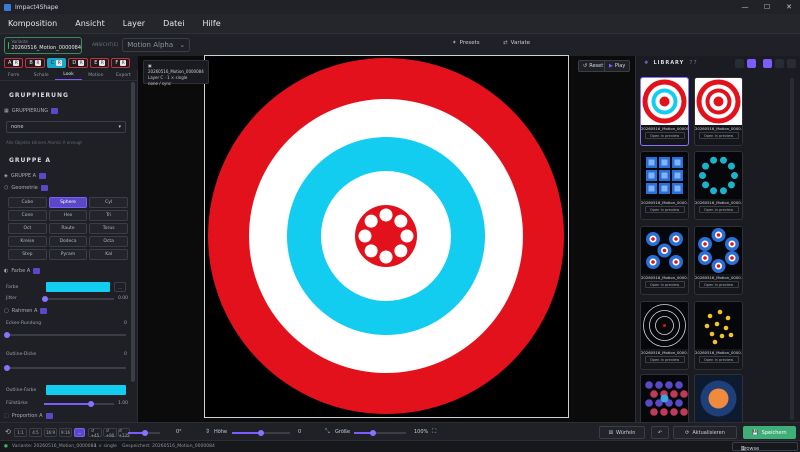  What do you see at coordinates (68, 241) in the screenshot?
I see `geometry-dodeca-button: Dodeca` at bounding box center [68, 241].